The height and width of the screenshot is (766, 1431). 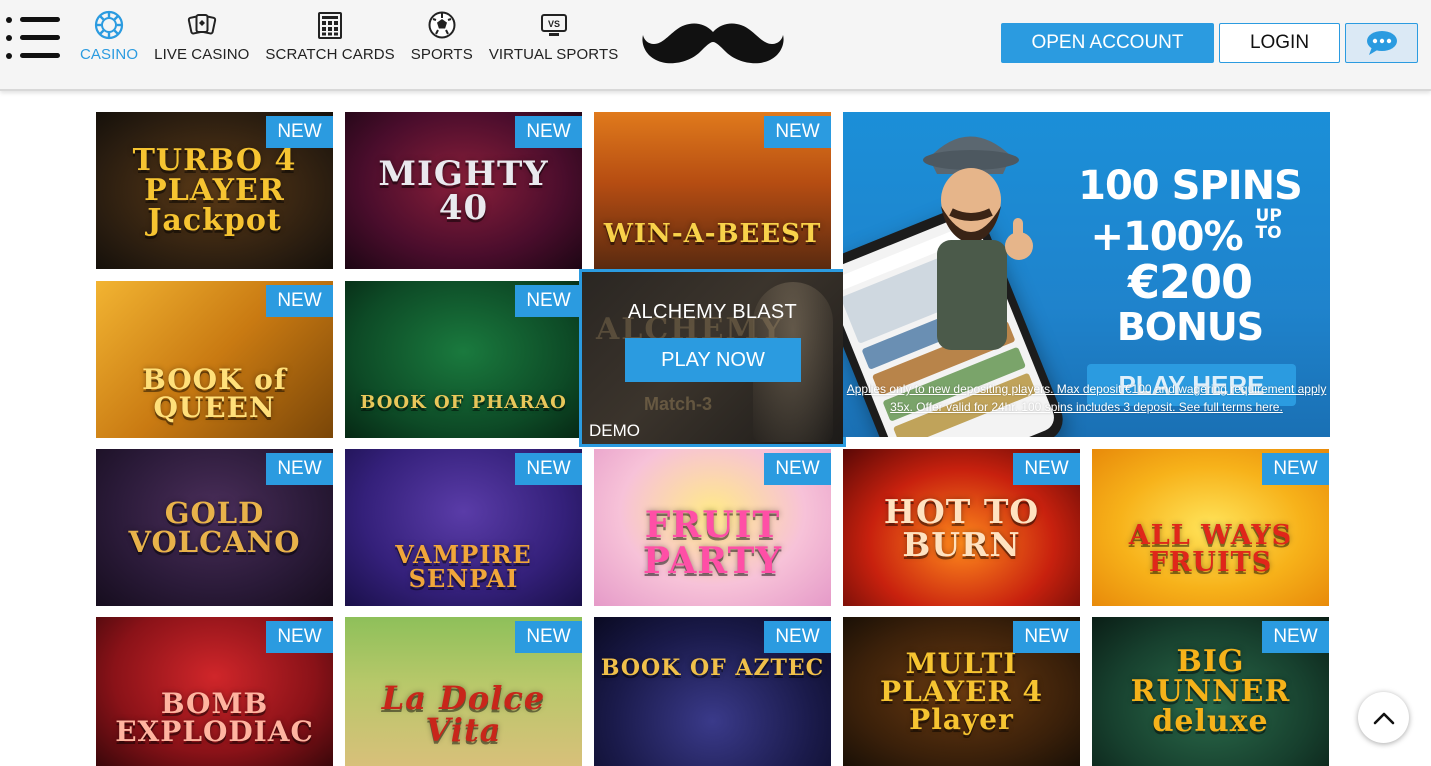 I want to click on nav-item-scratch-cards: SCRATCH CARDS, so click(x=329, y=40).